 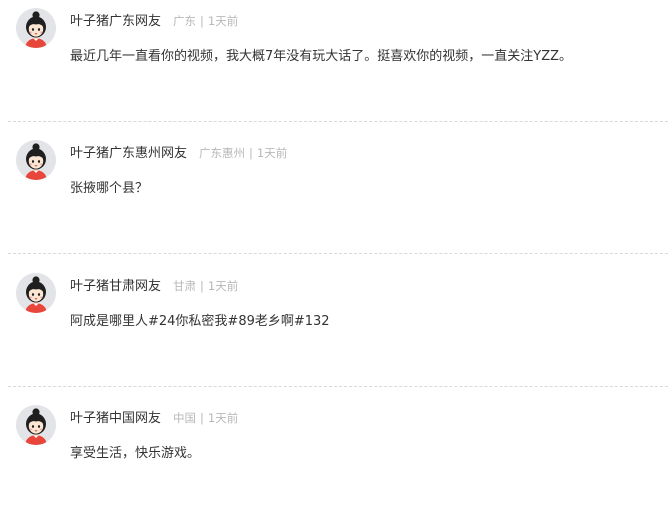 What do you see at coordinates (128, 153) in the screenshot?
I see `username-link: 叶子猪广东惠州网友` at bounding box center [128, 153].